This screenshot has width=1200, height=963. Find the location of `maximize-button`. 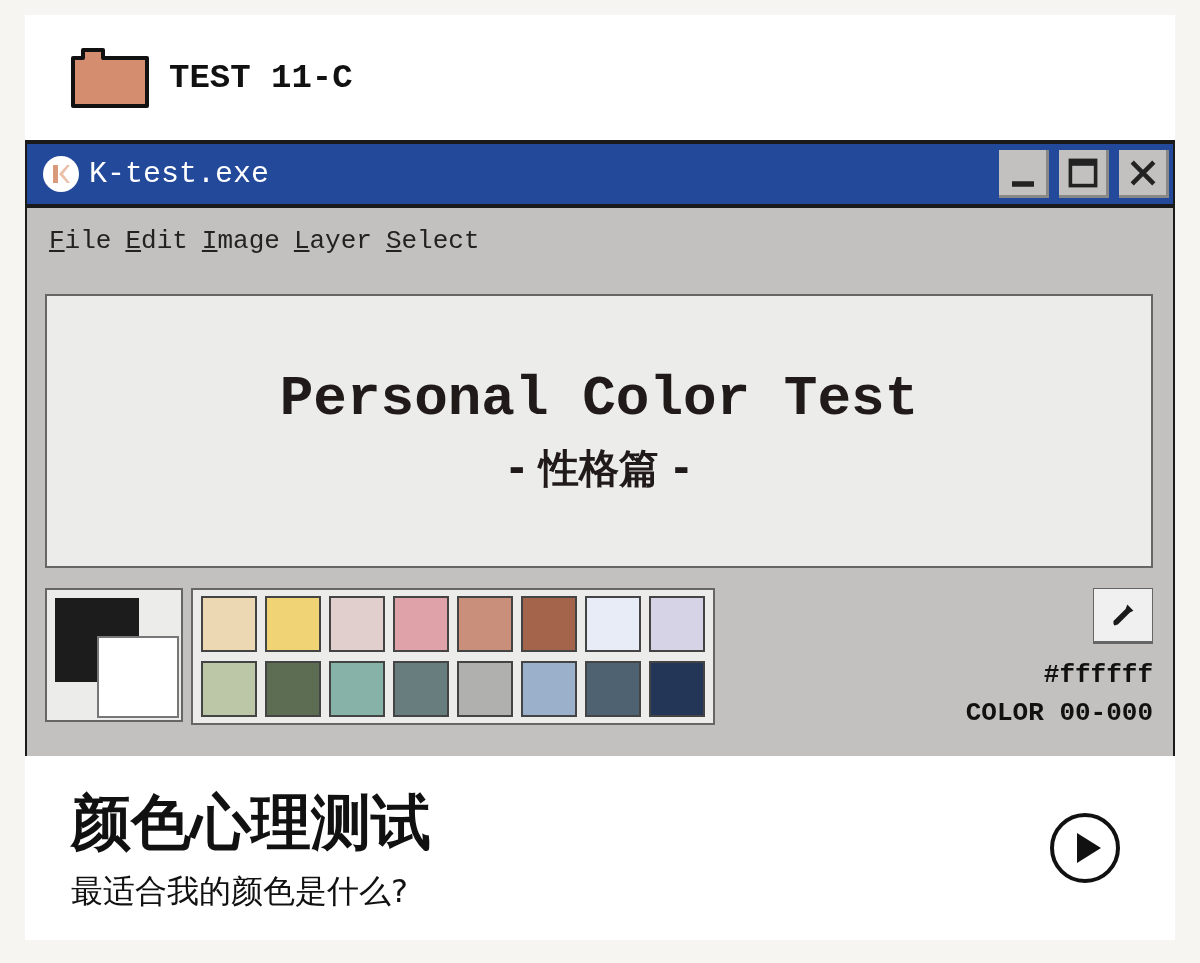

maximize-button is located at coordinates (1084, 174).